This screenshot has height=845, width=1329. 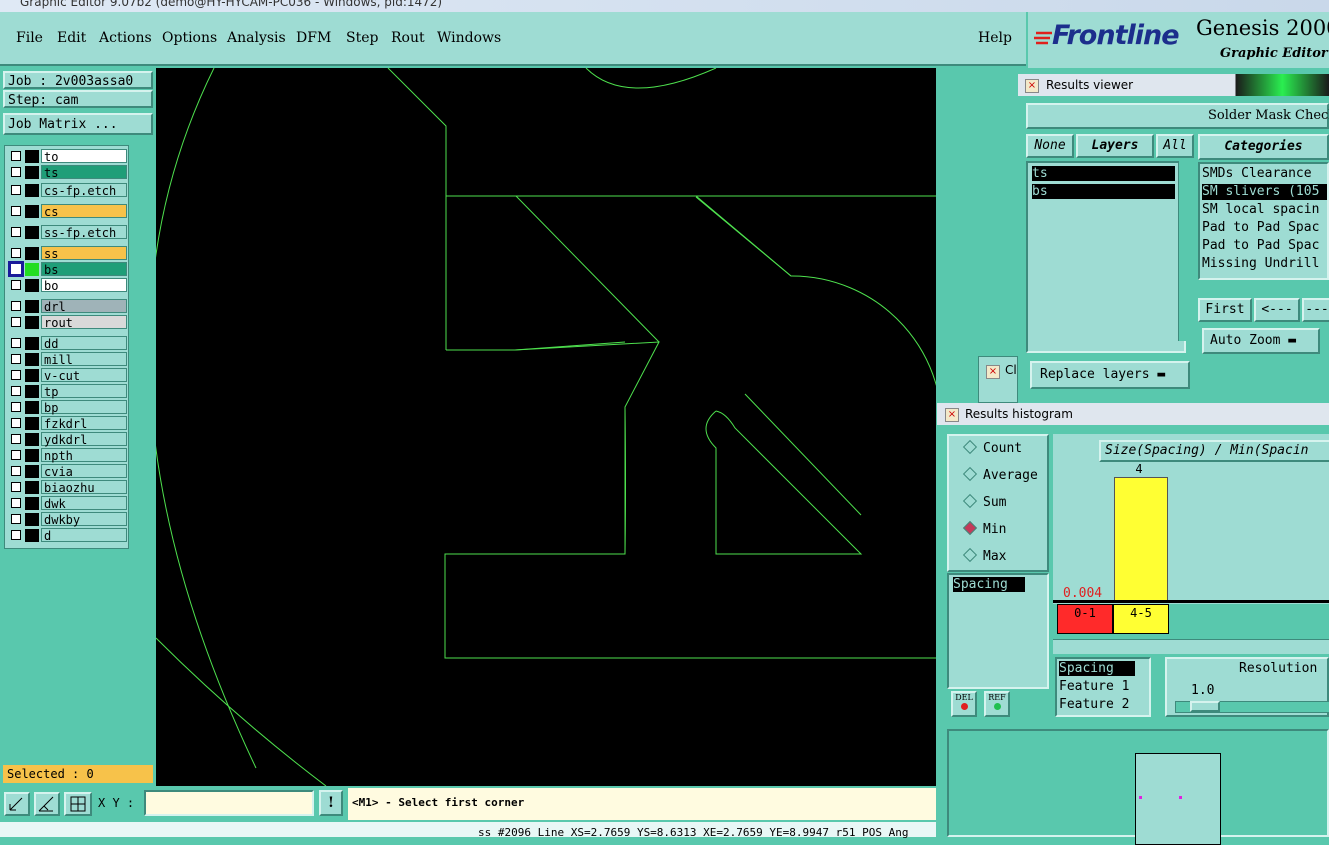 What do you see at coordinates (1260, 264) in the screenshot?
I see `category-item: Missing Undrill` at bounding box center [1260, 264].